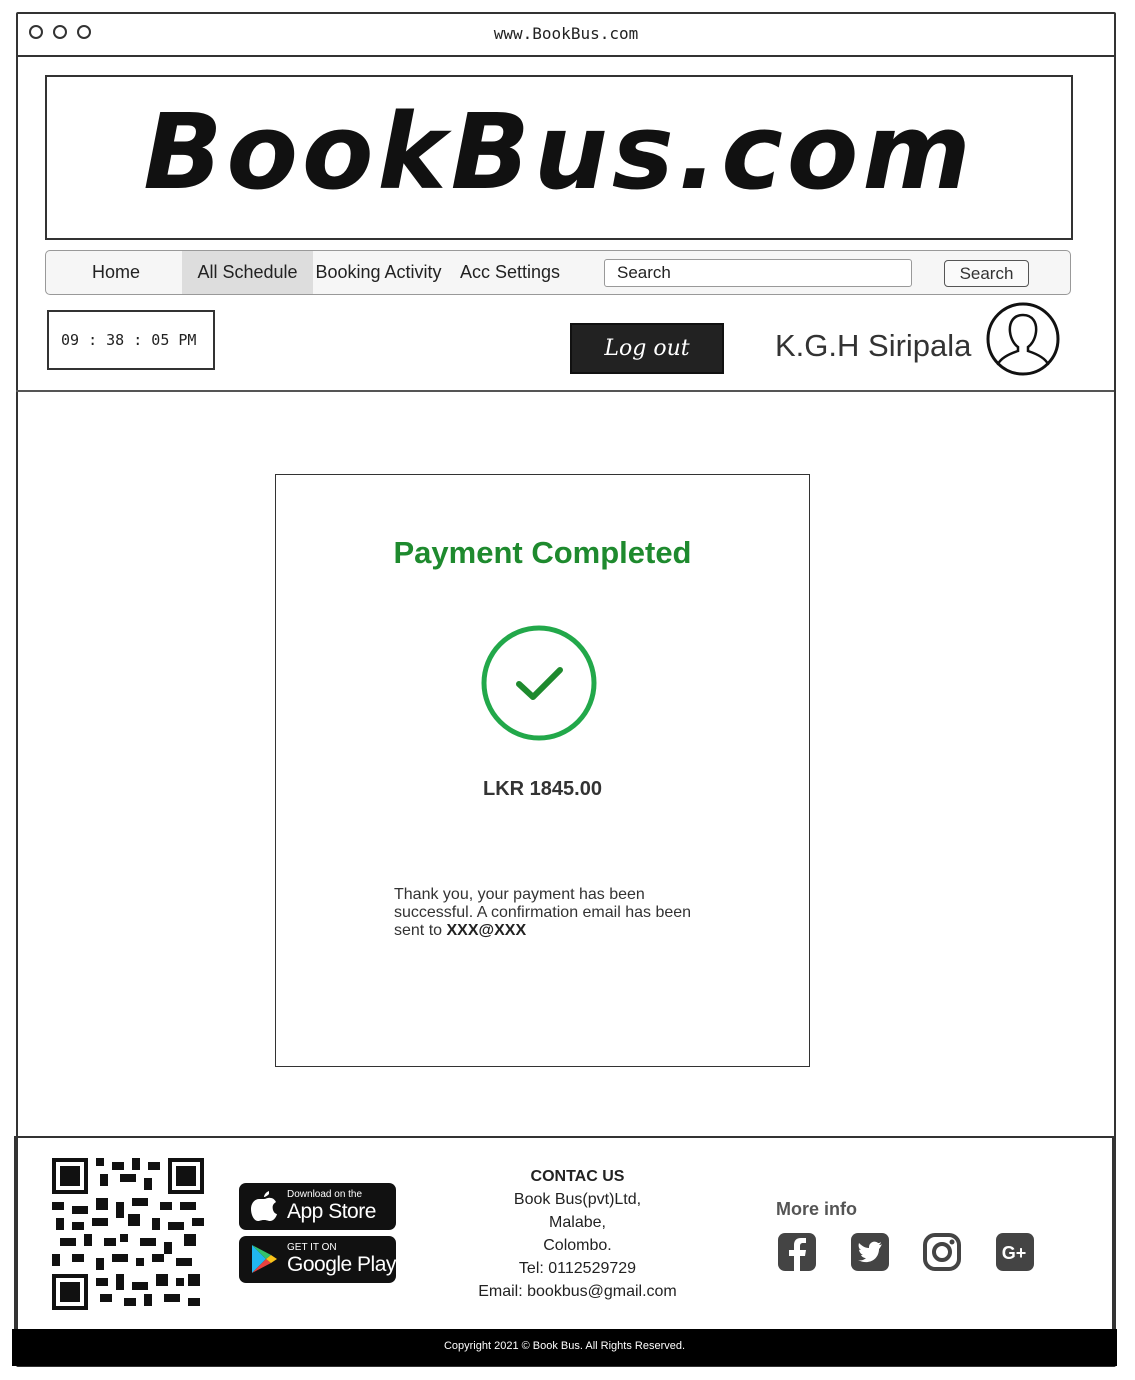  What do you see at coordinates (510, 272) in the screenshot?
I see `nav-acc-settings: Acc Settings` at bounding box center [510, 272].